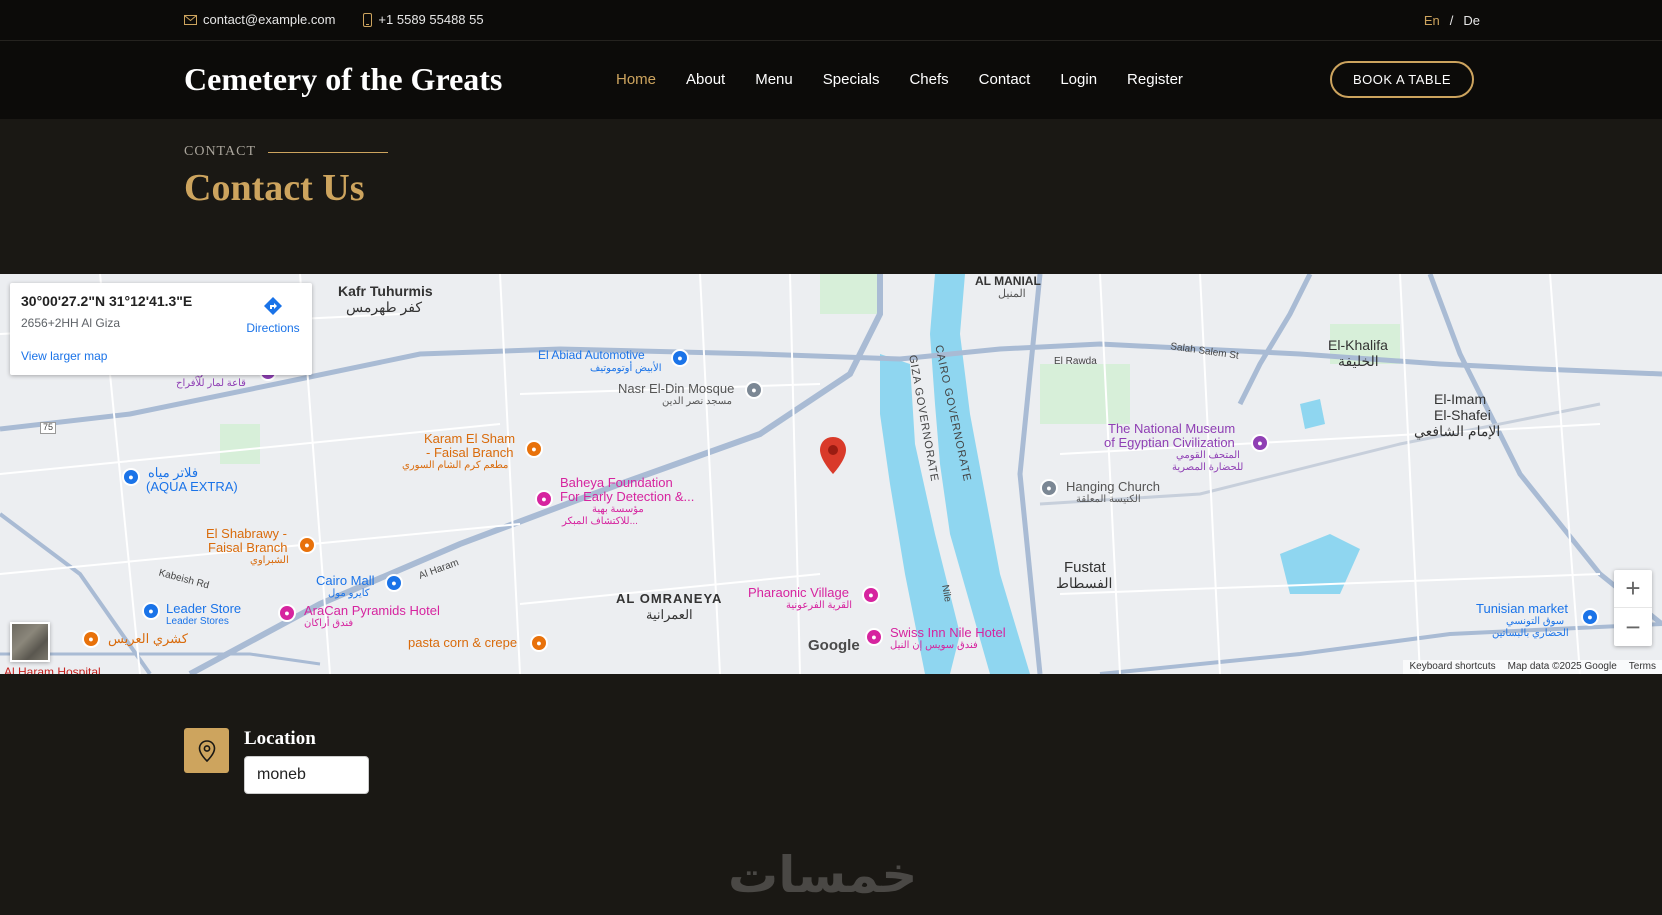 The image size is (1662, 915). I want to click on keyboard-shortcuts-link: Keyboard shortcuts, so click(1452, 667).